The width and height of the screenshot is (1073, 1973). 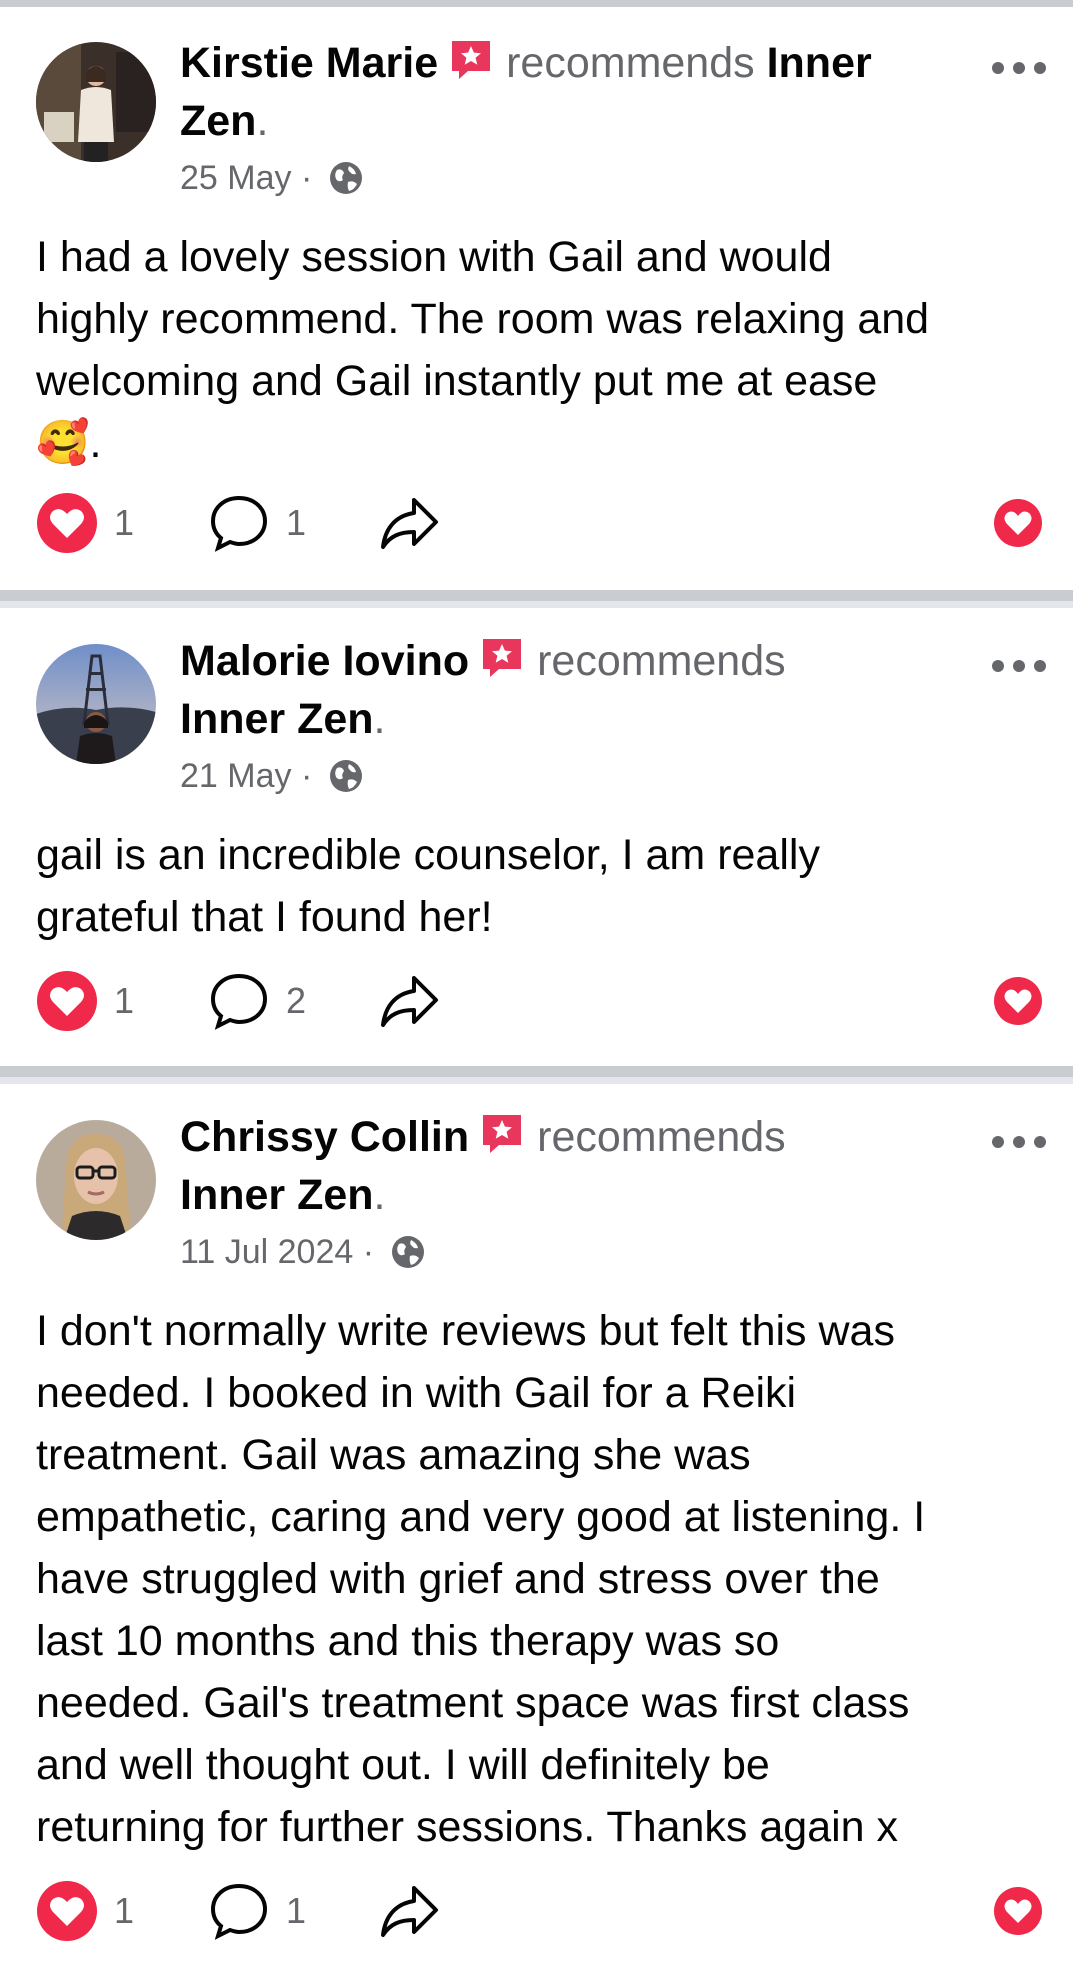 I want to click on post-header: Chrissy Collin recommends, so click(x=570, y=1137).